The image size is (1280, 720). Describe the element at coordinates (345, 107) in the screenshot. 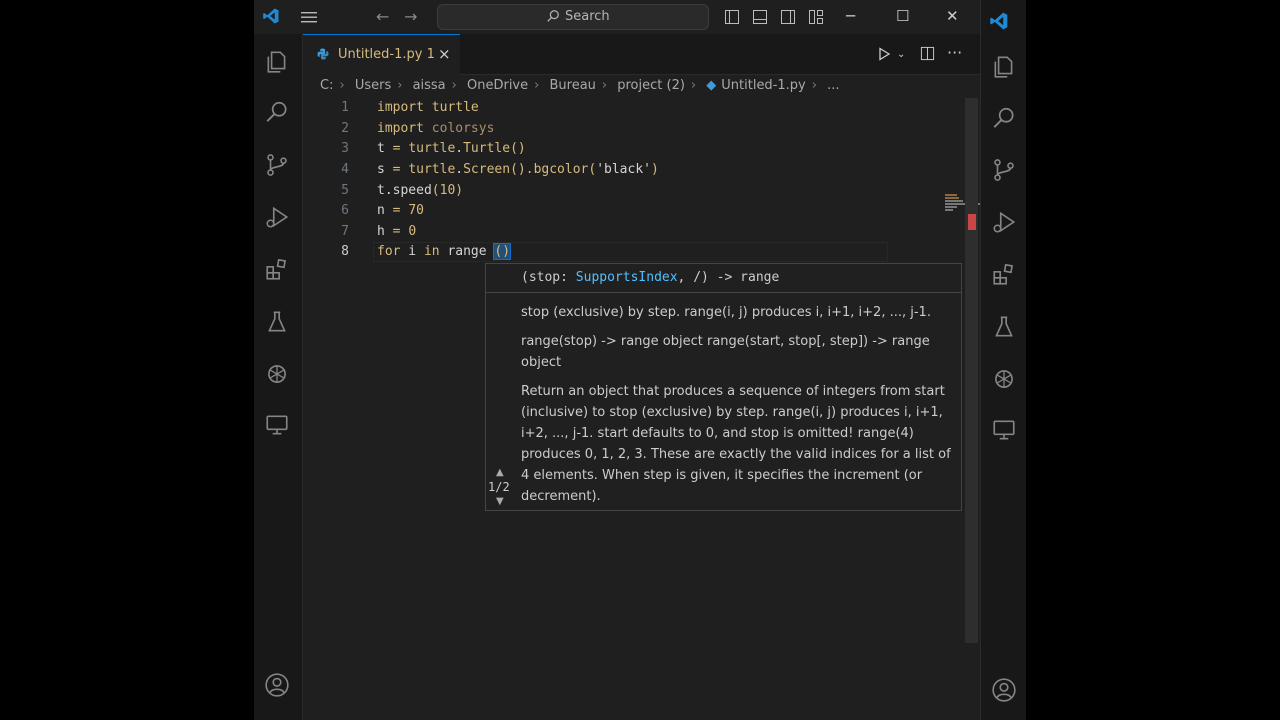

I see `line-number: 1` at that location.